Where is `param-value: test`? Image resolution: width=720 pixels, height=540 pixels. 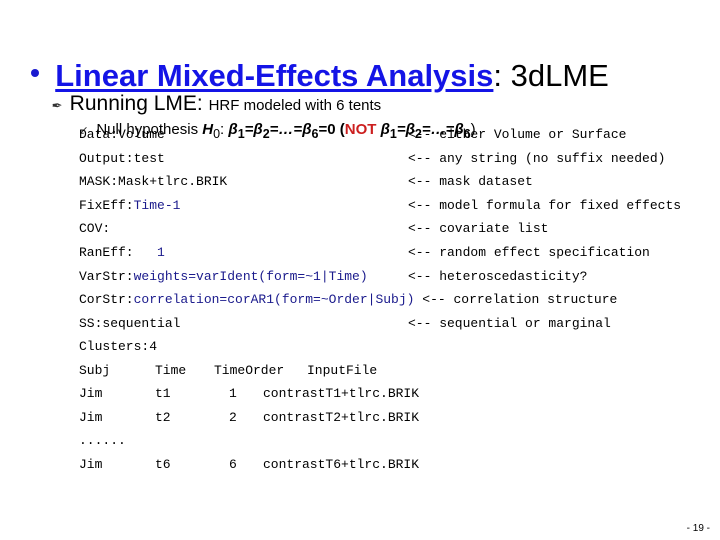 param-value: test is located at coordinates (149, 158).